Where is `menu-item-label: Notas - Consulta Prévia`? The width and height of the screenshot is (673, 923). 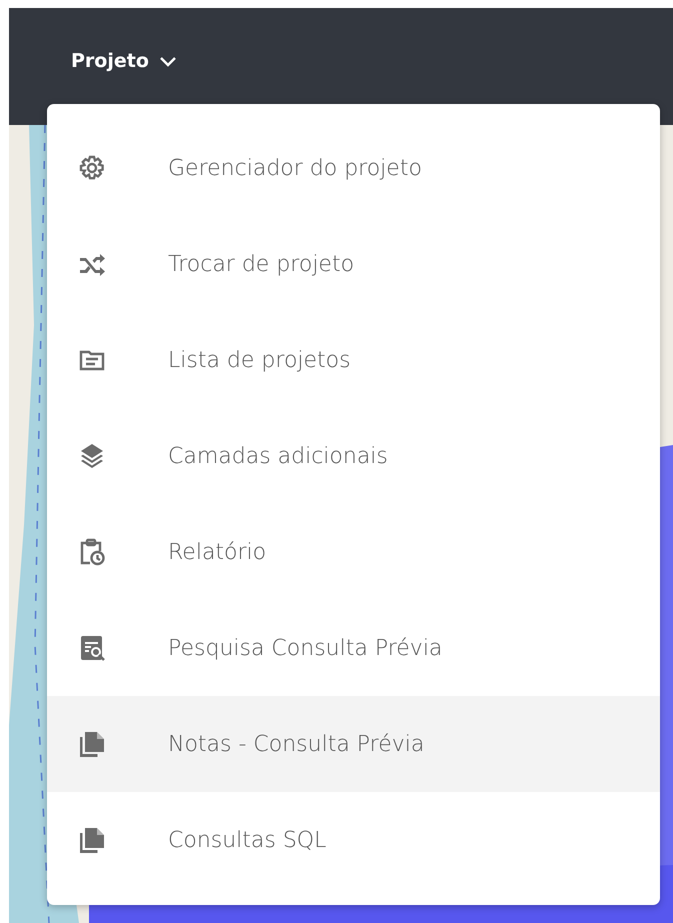
menu-item-label: Notas - Consulta Prévia is located at coordinates (296, 744).